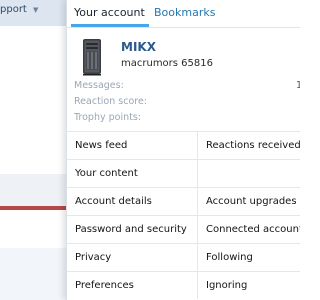  I want to click on menu-cell-empty, so click(249, 173).